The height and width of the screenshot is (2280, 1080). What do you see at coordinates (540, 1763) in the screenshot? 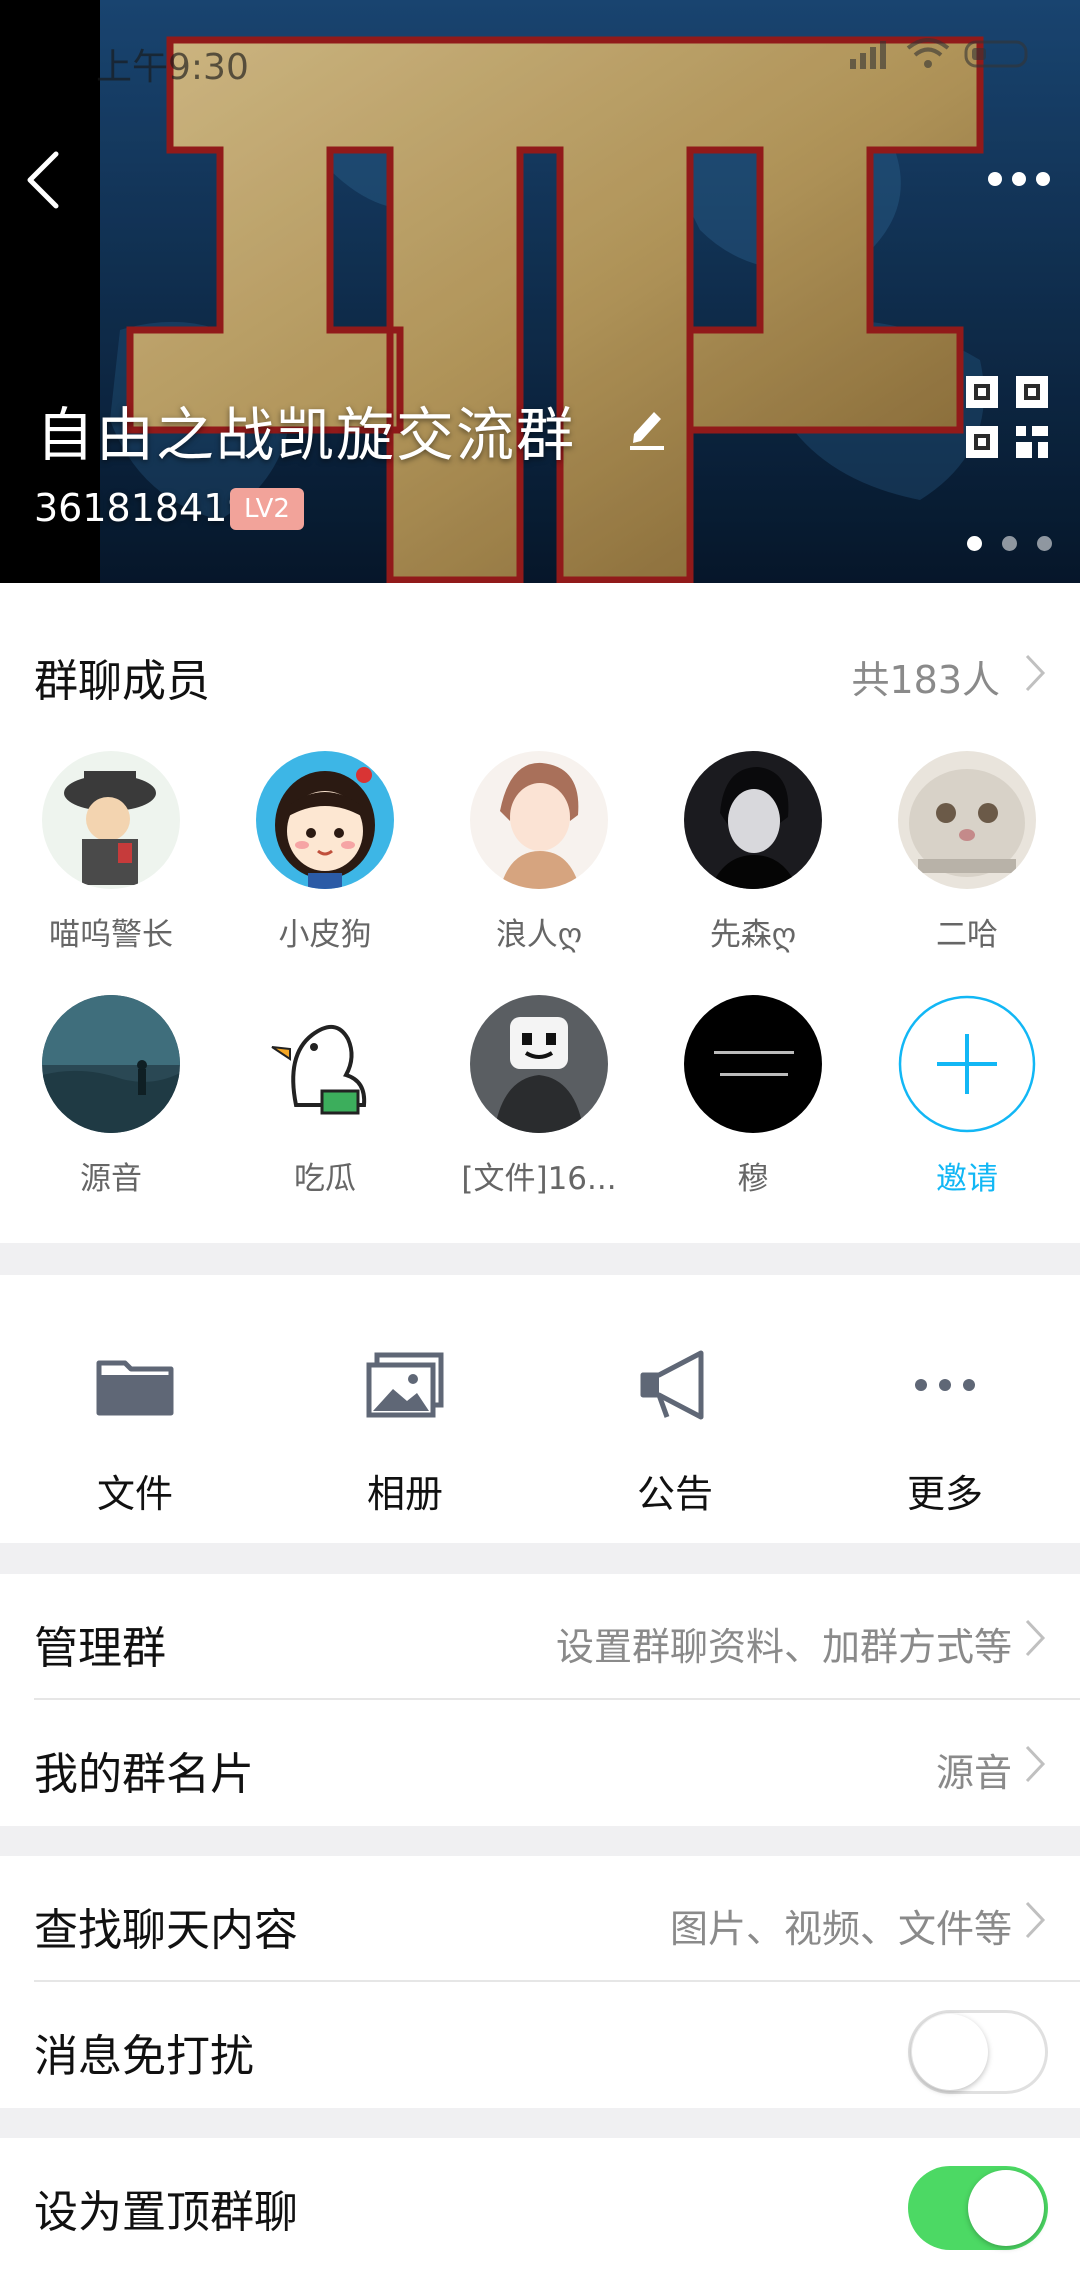
I see `my-group-card-row: 我的群名片 源音` at bounding box center [540, 1763].